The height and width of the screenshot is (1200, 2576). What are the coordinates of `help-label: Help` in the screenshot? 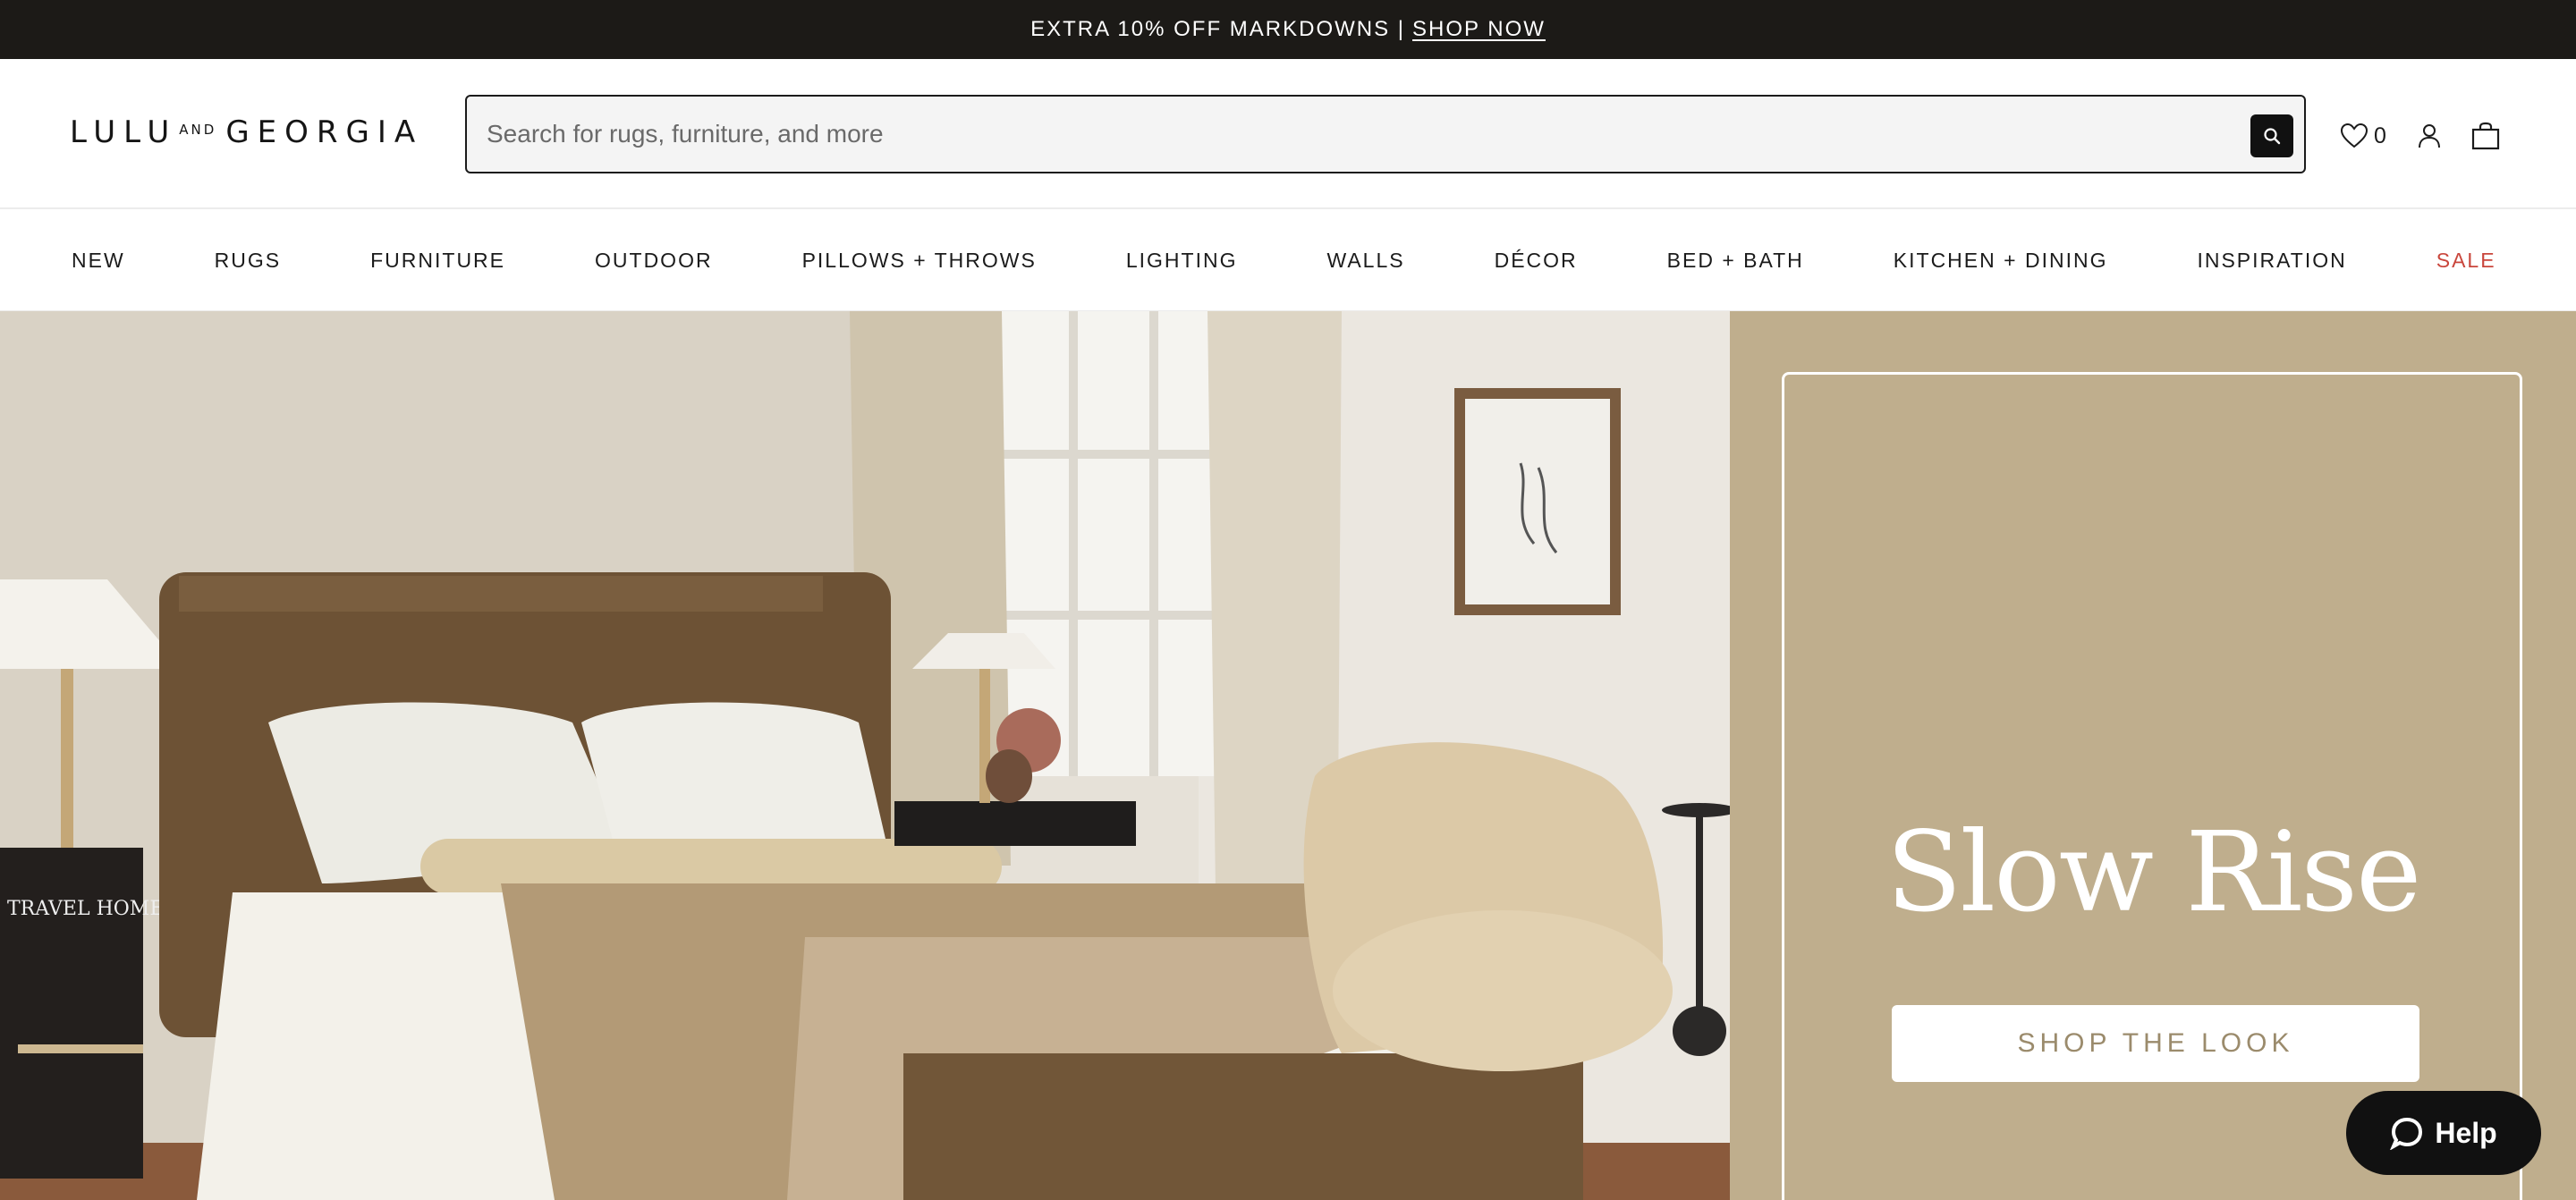 It's located at (2466, 1132).